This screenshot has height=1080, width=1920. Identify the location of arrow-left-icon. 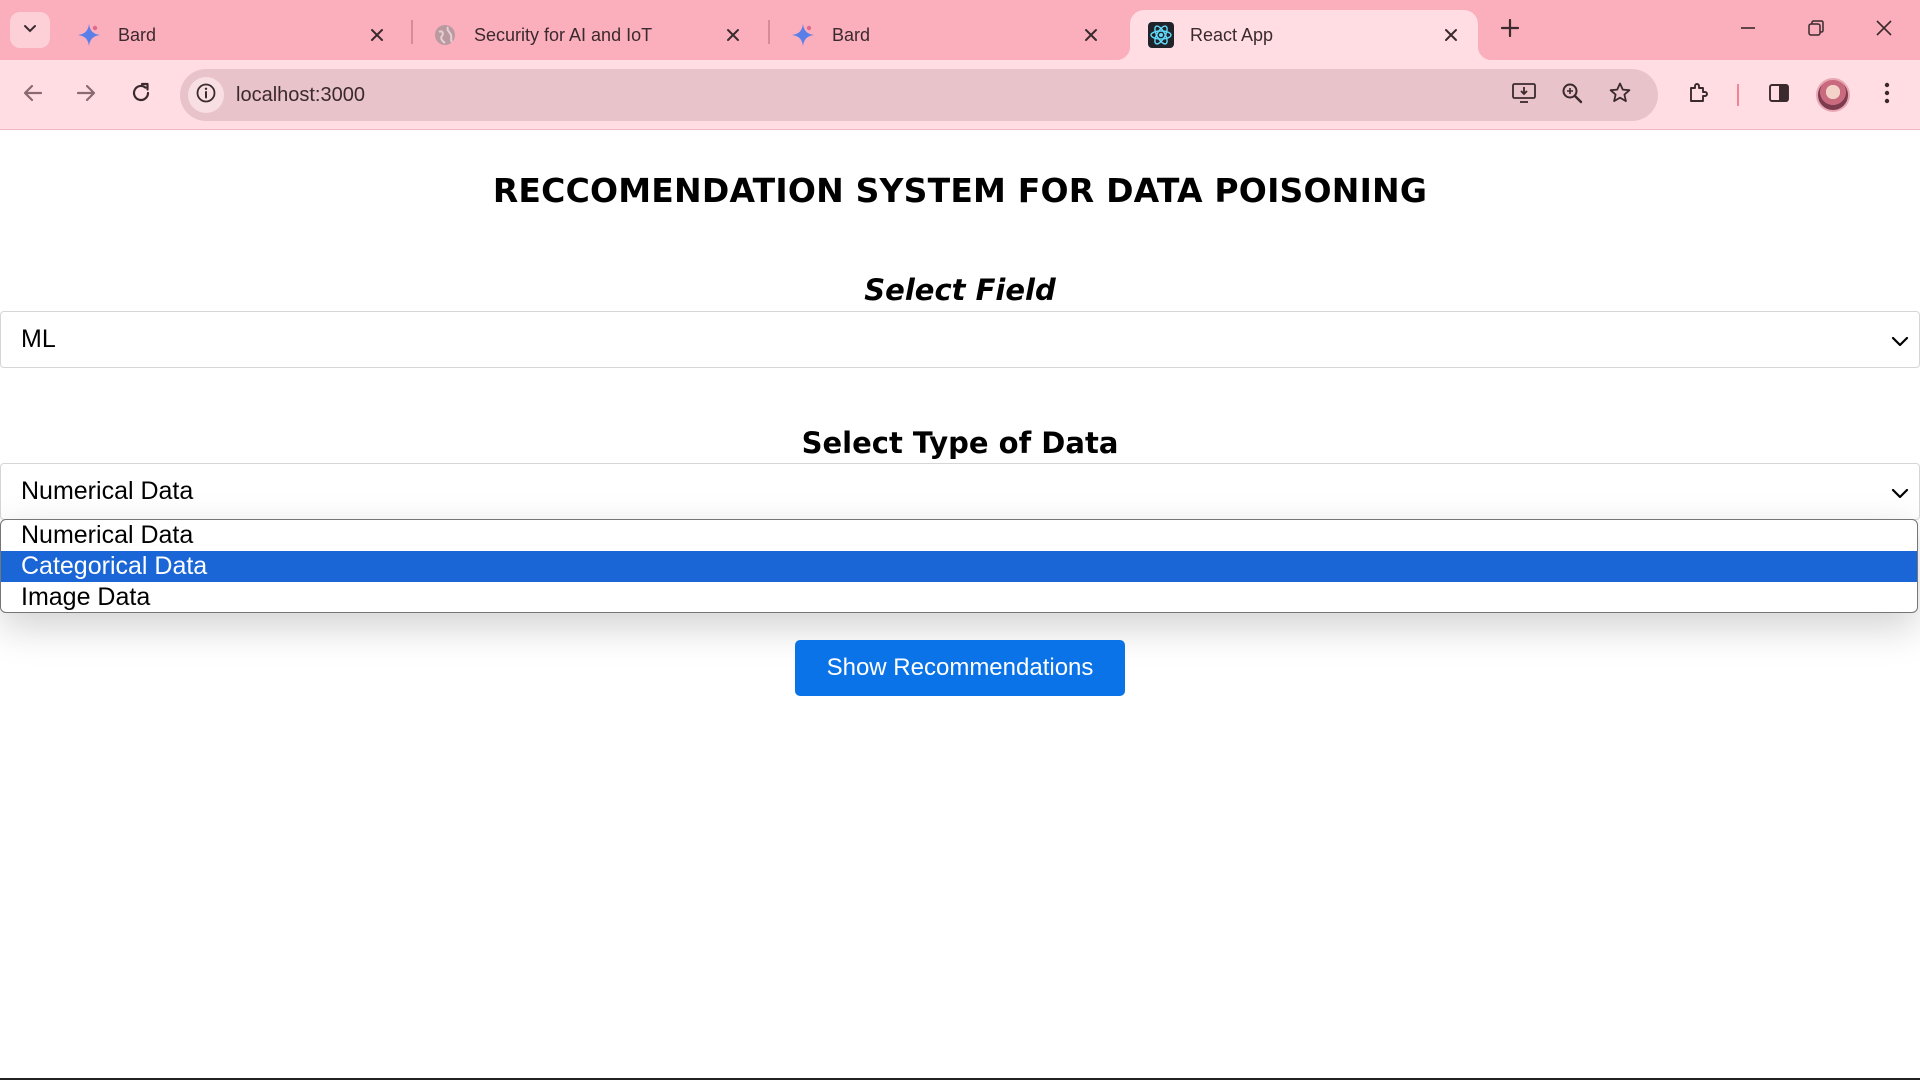
(33, 95).